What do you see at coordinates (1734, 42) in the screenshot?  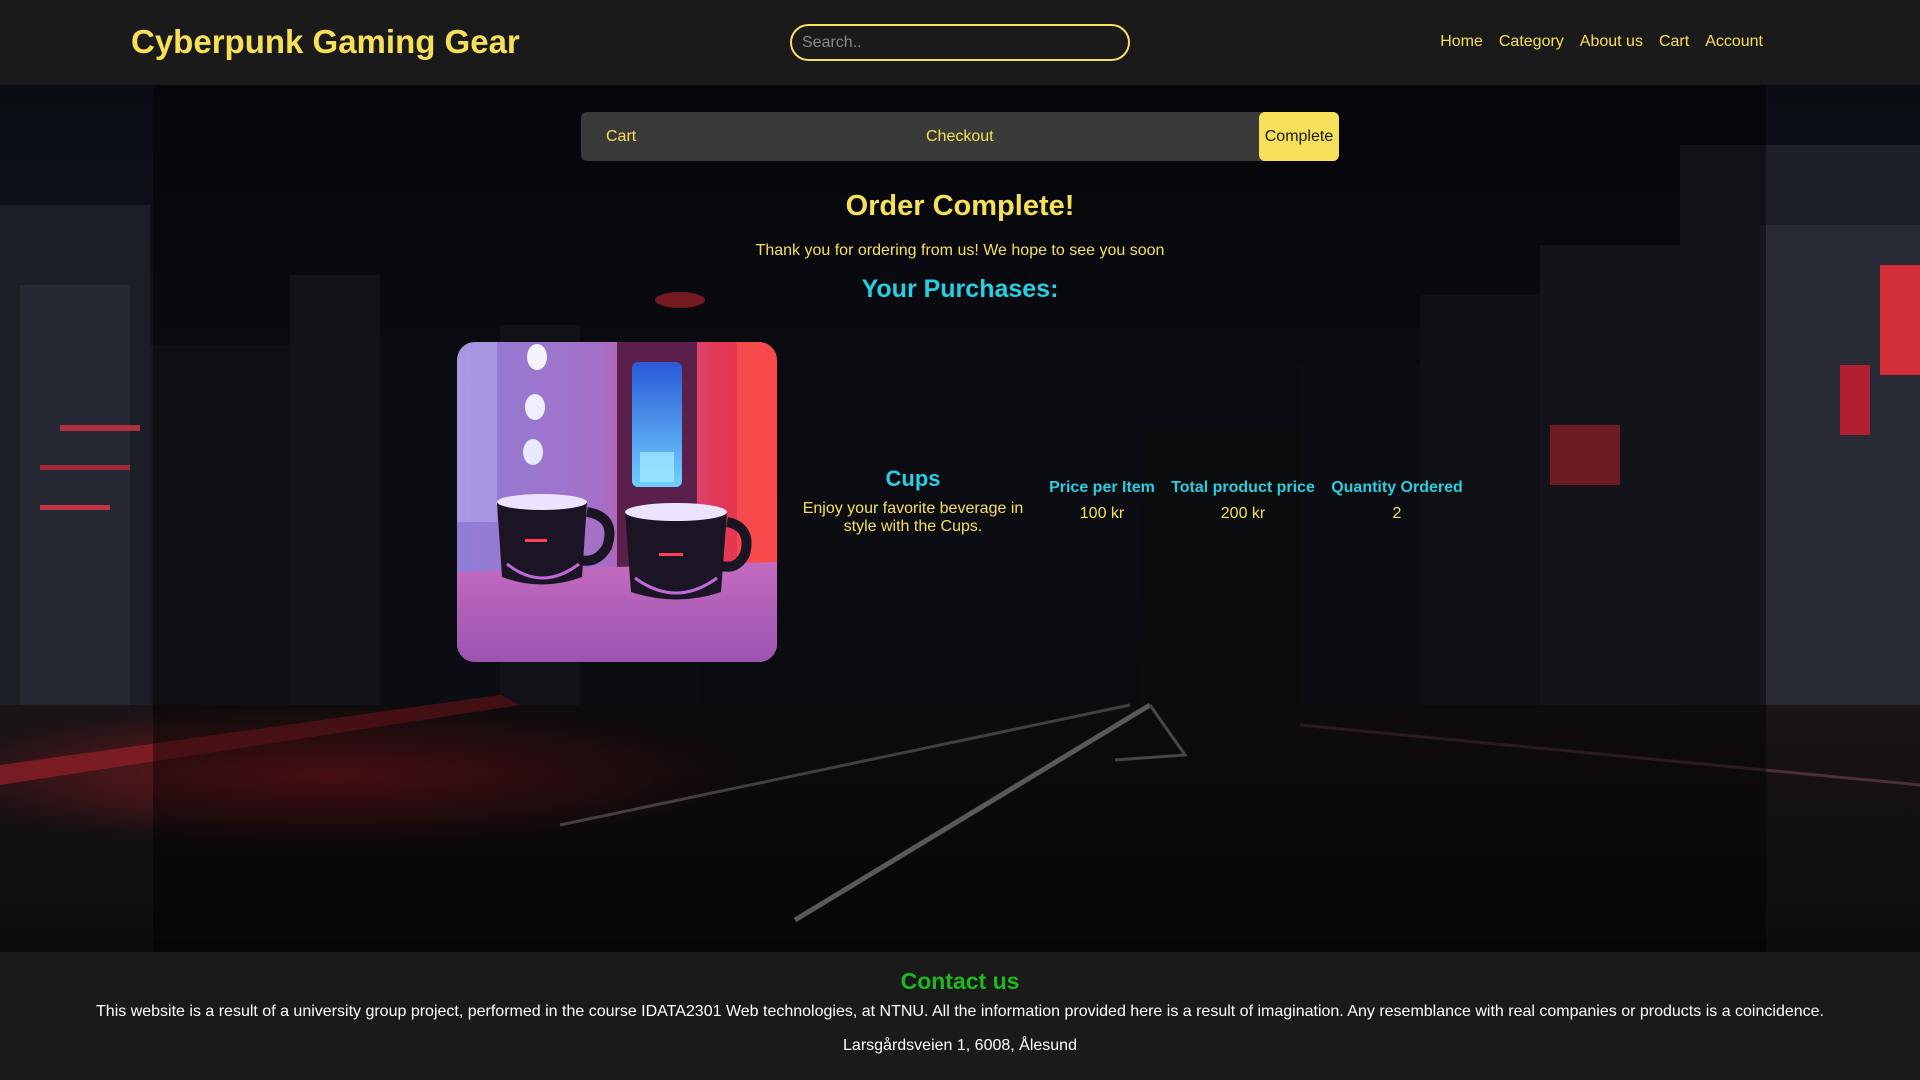 I see `nav-account: Account` at bounding box center [1734, 42].